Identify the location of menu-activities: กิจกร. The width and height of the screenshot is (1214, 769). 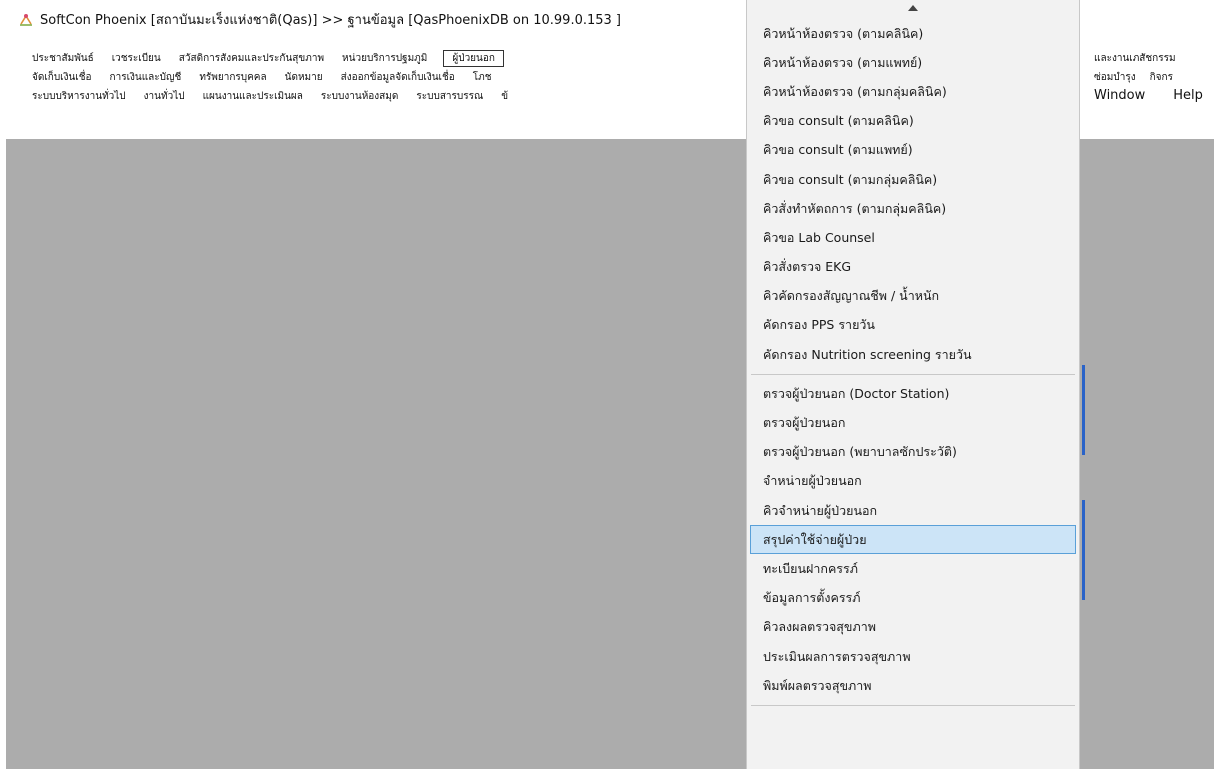
(1161, 77).